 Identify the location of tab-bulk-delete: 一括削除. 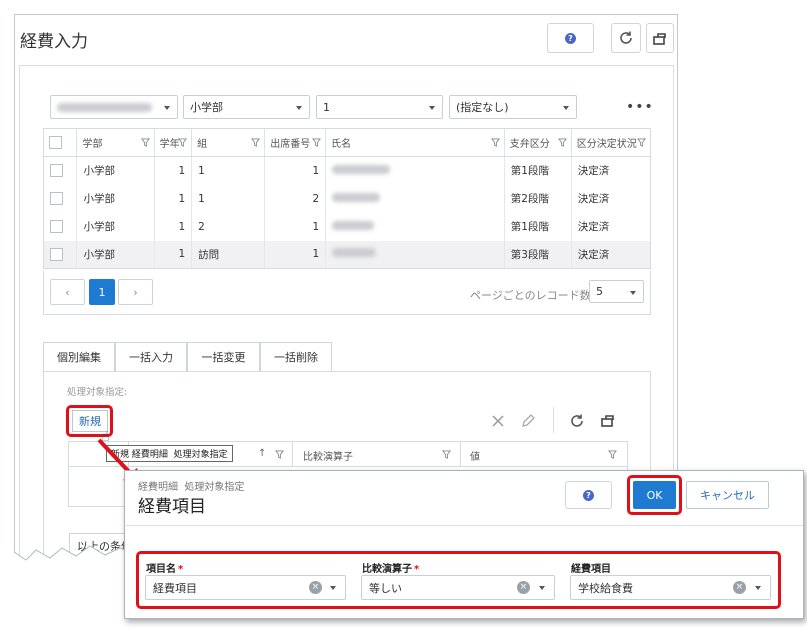
(296, 357).